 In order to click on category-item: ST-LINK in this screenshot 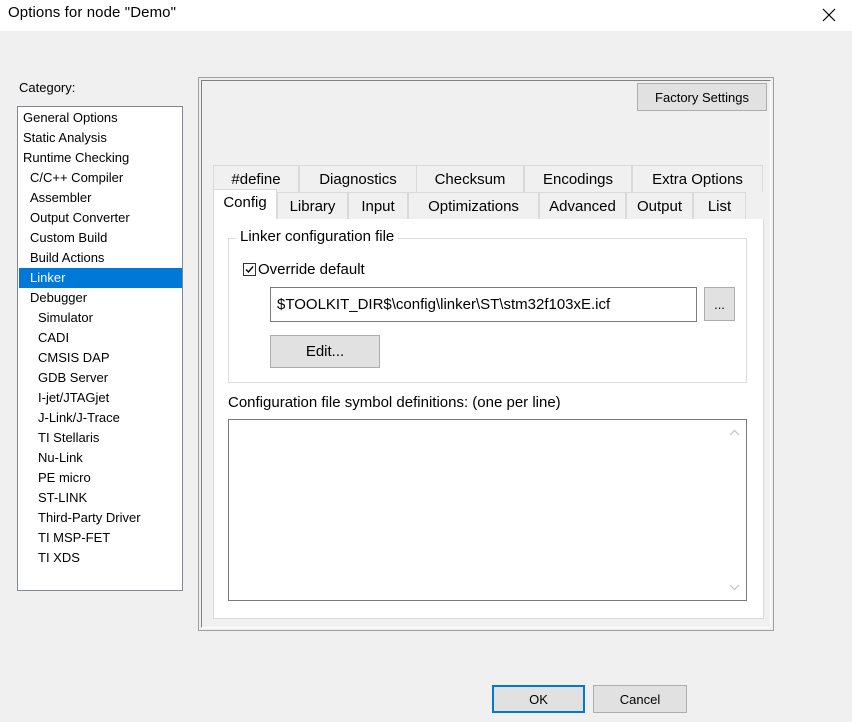, I will do `click(100, 498)`.